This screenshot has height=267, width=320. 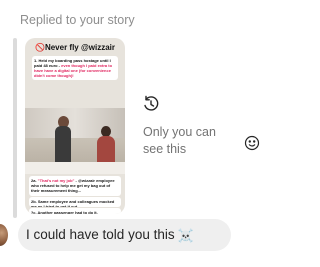 I want to click on smiley-icon, so click(x=252, y=143).